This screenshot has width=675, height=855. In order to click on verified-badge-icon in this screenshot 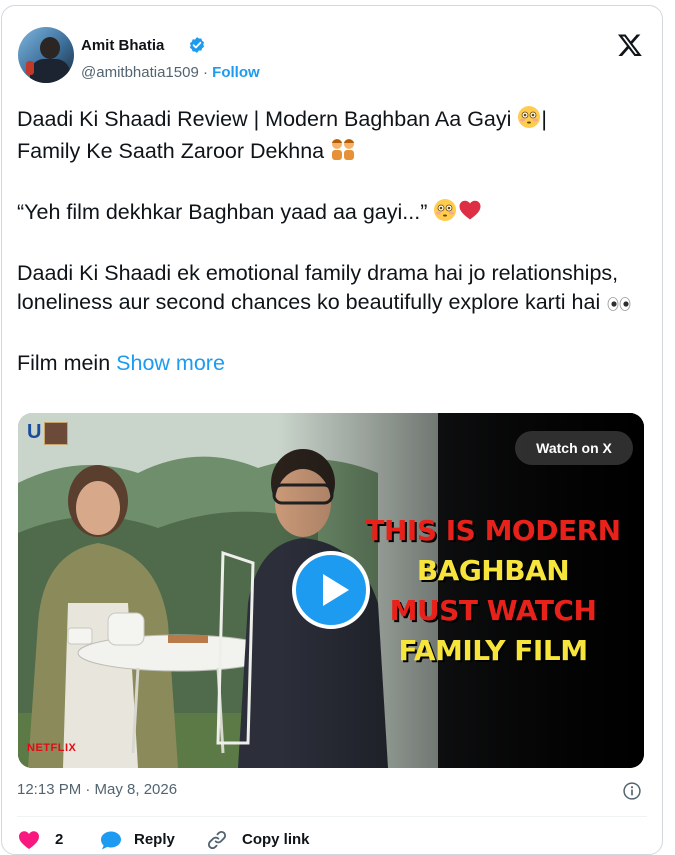, I will do `click(197, 45)`.